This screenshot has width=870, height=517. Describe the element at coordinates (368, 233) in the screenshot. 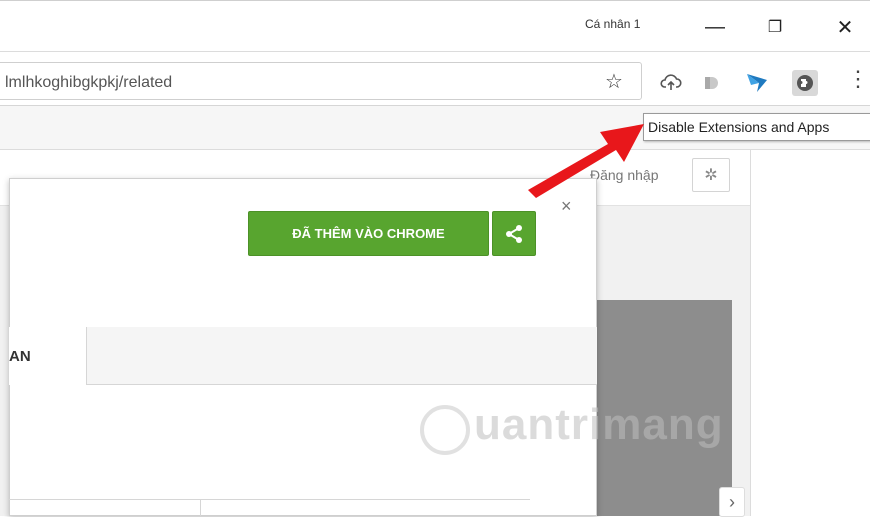

I see `added-to-chrome-button: ĐÃ THÊM VÀO CHROME` at that location.